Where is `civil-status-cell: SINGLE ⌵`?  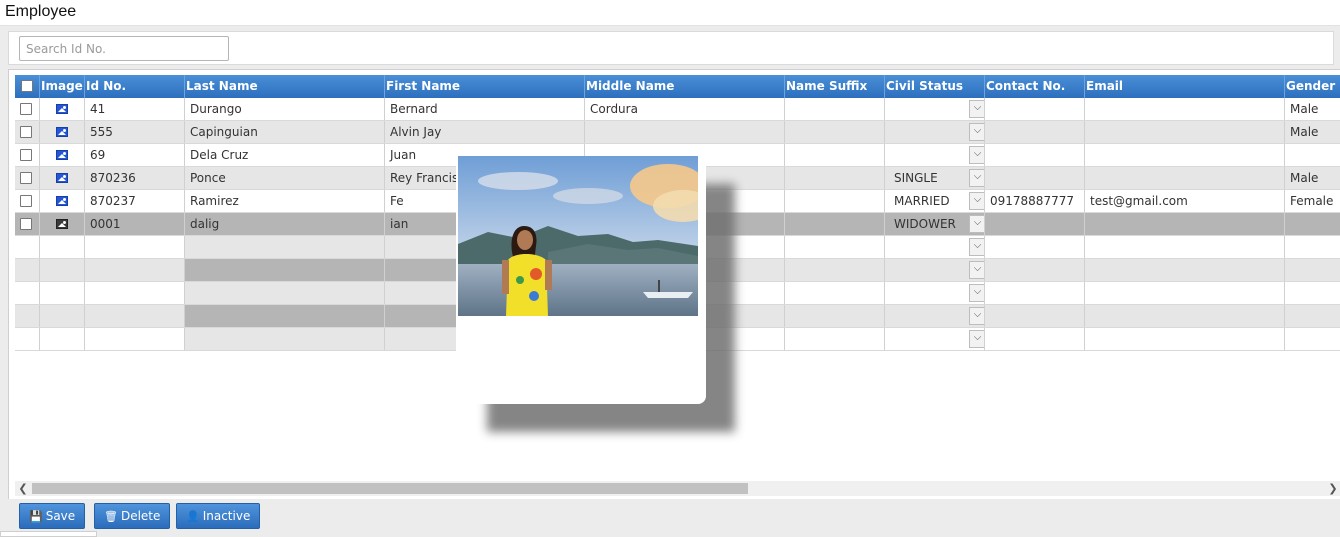
civil-status-cell: SINGLE ⌵ is located at coordinates (935, 178).